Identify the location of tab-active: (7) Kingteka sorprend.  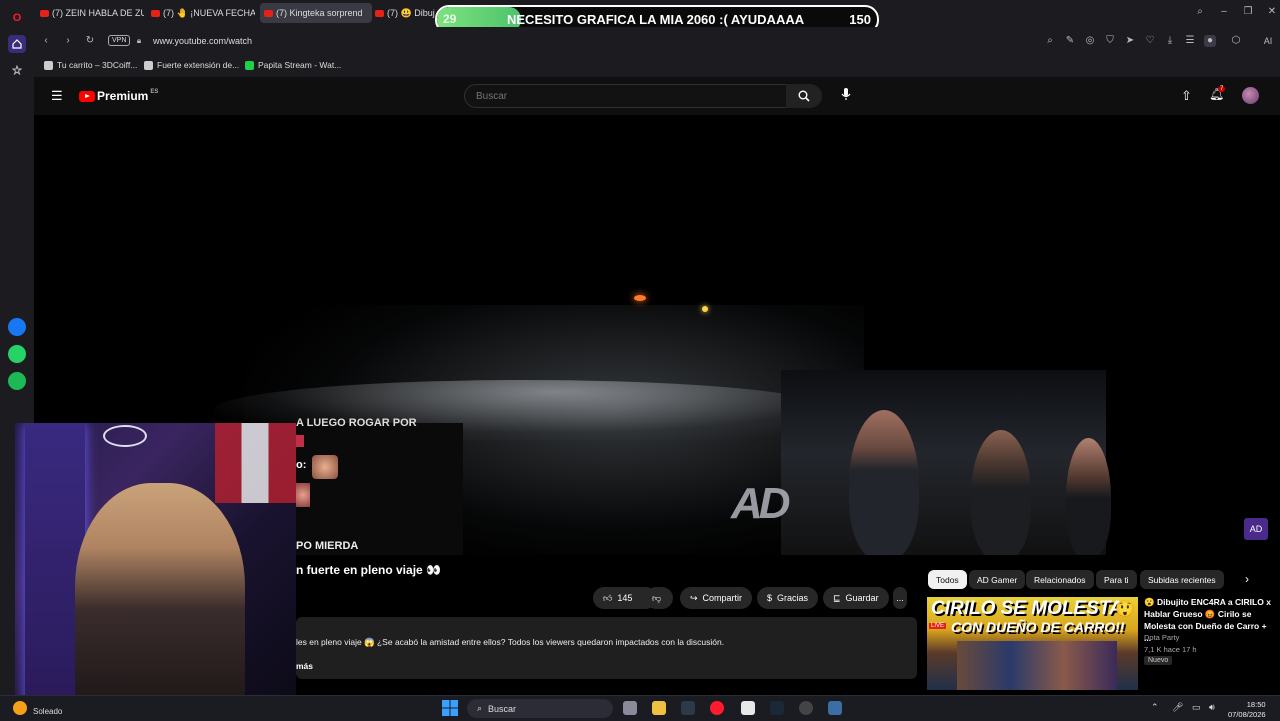
(316, 13).